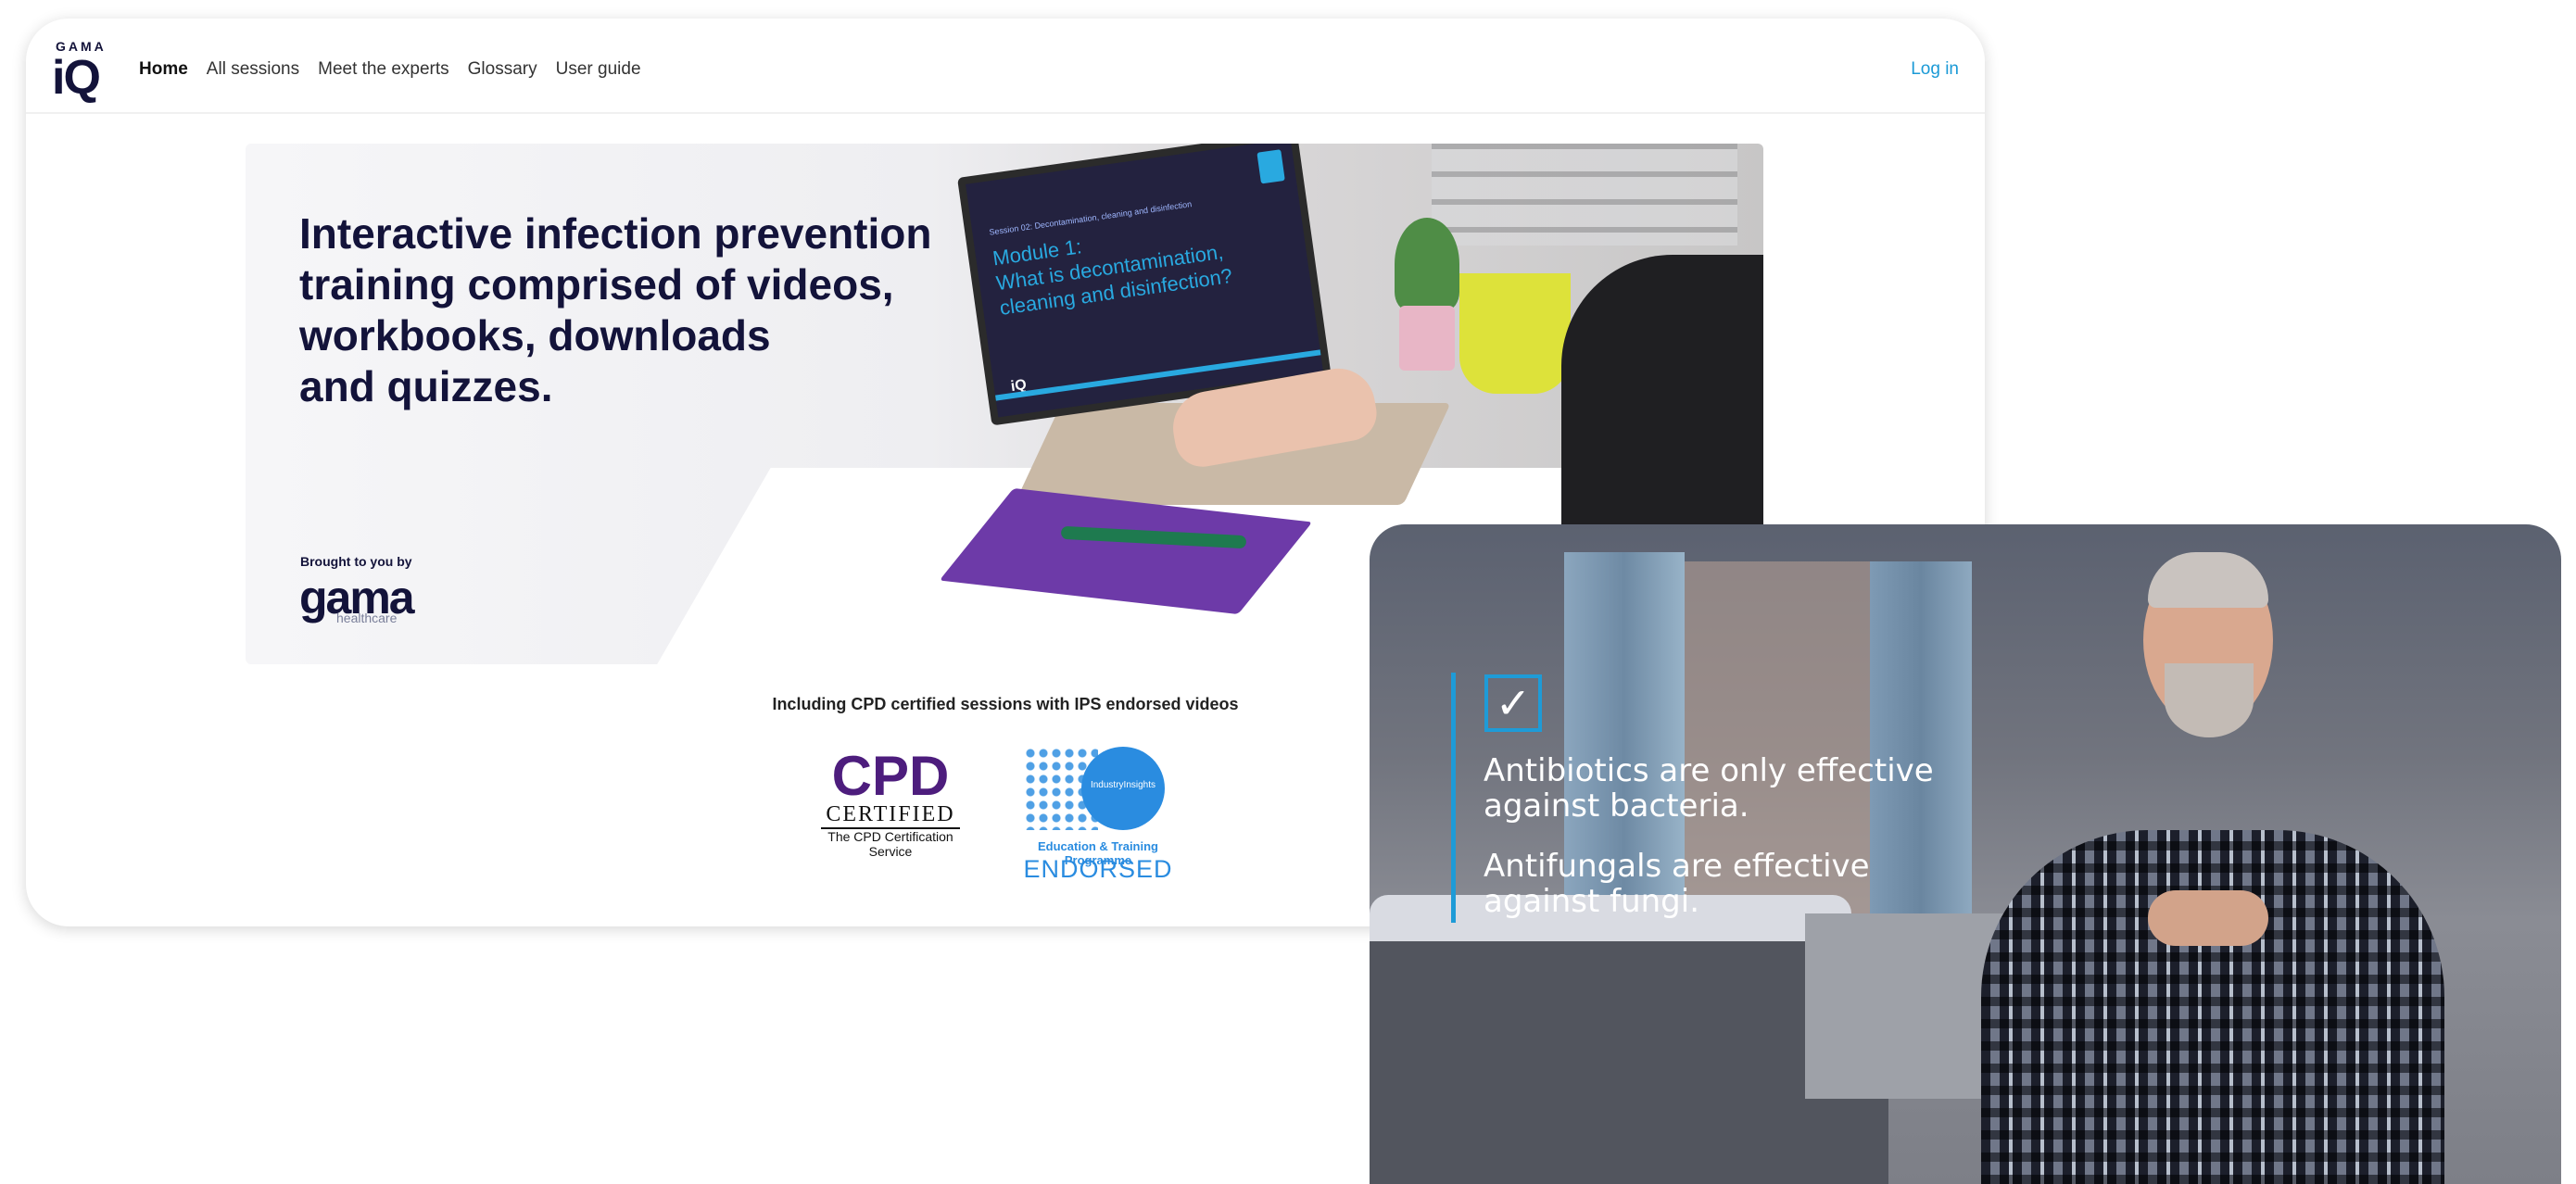  I want to click on cpd-logo-certified: CERTIFIED, so click(890, 815).